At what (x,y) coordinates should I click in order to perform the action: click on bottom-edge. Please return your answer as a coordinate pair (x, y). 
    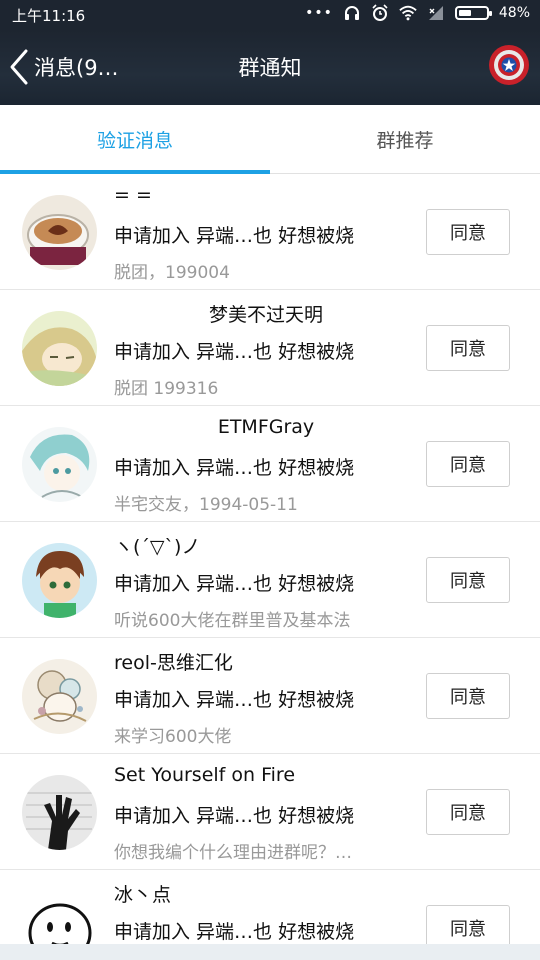
    Looking at the image, I should click on (270, 952).